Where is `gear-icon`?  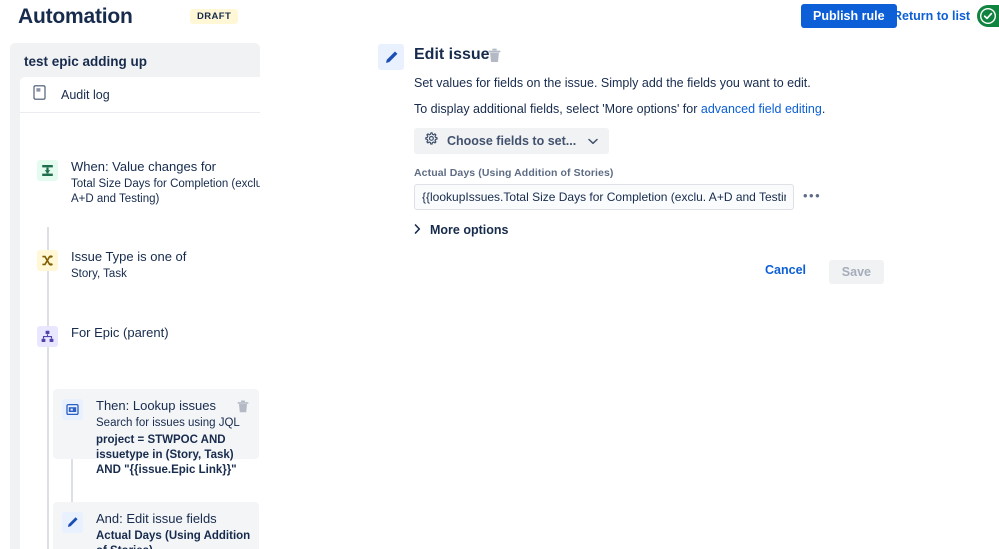 gear-icon is located at coordinates (431, 141).